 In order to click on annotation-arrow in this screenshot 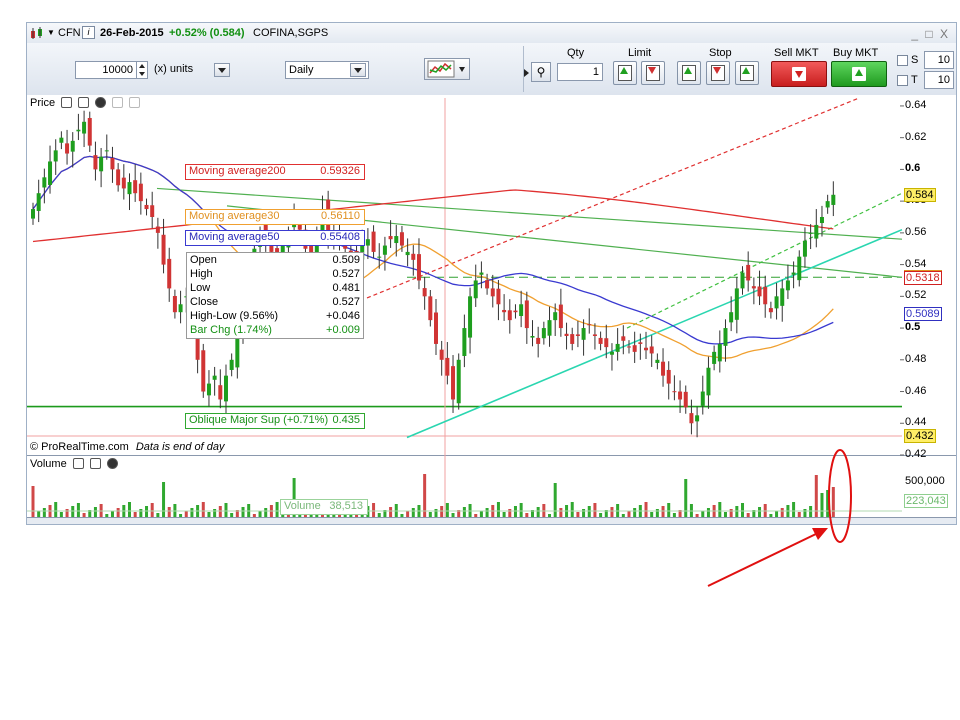, I will do `click(763, 559)`.